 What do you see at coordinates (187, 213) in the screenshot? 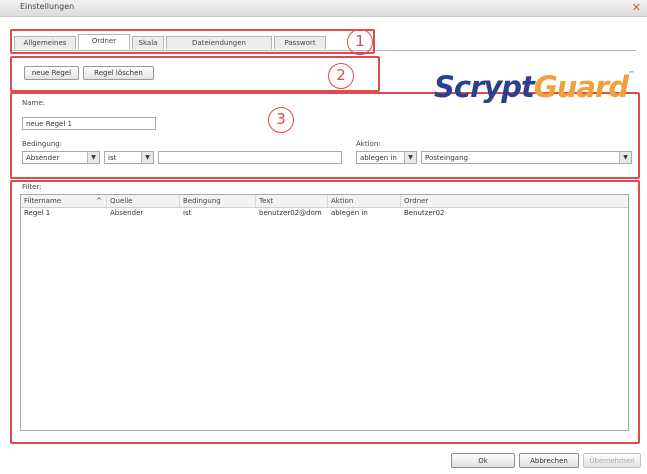
I see `cell-bedingung: ist` at bounding box center [187, 213].